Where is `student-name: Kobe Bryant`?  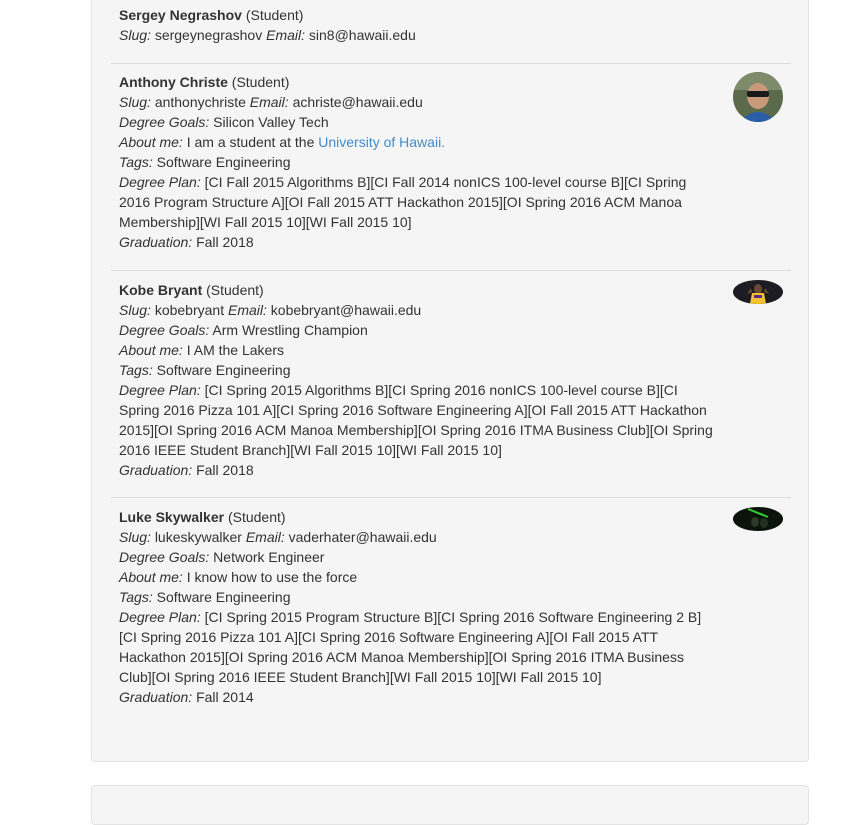
student-name: Kobe Bryant is located at coordinates (161, 290).